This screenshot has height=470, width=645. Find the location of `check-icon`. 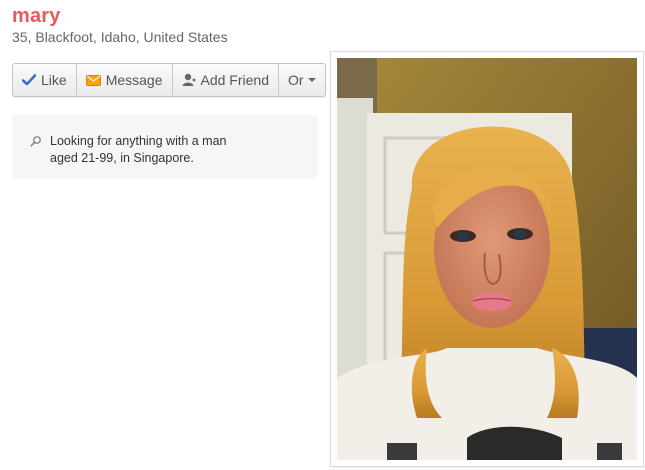

check-icon is located at coordinates (29, 80).